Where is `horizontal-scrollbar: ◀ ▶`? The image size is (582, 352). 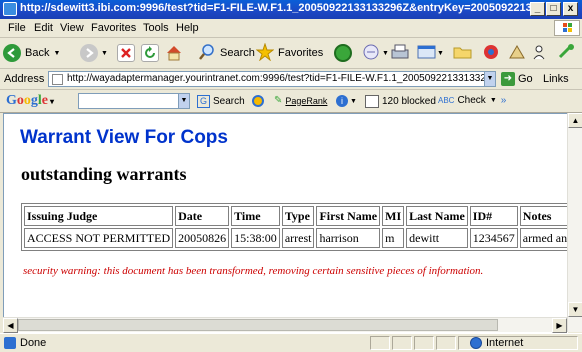
horizontal-scrollbar: ◀ ▶ is located at coordinates (285, 325).